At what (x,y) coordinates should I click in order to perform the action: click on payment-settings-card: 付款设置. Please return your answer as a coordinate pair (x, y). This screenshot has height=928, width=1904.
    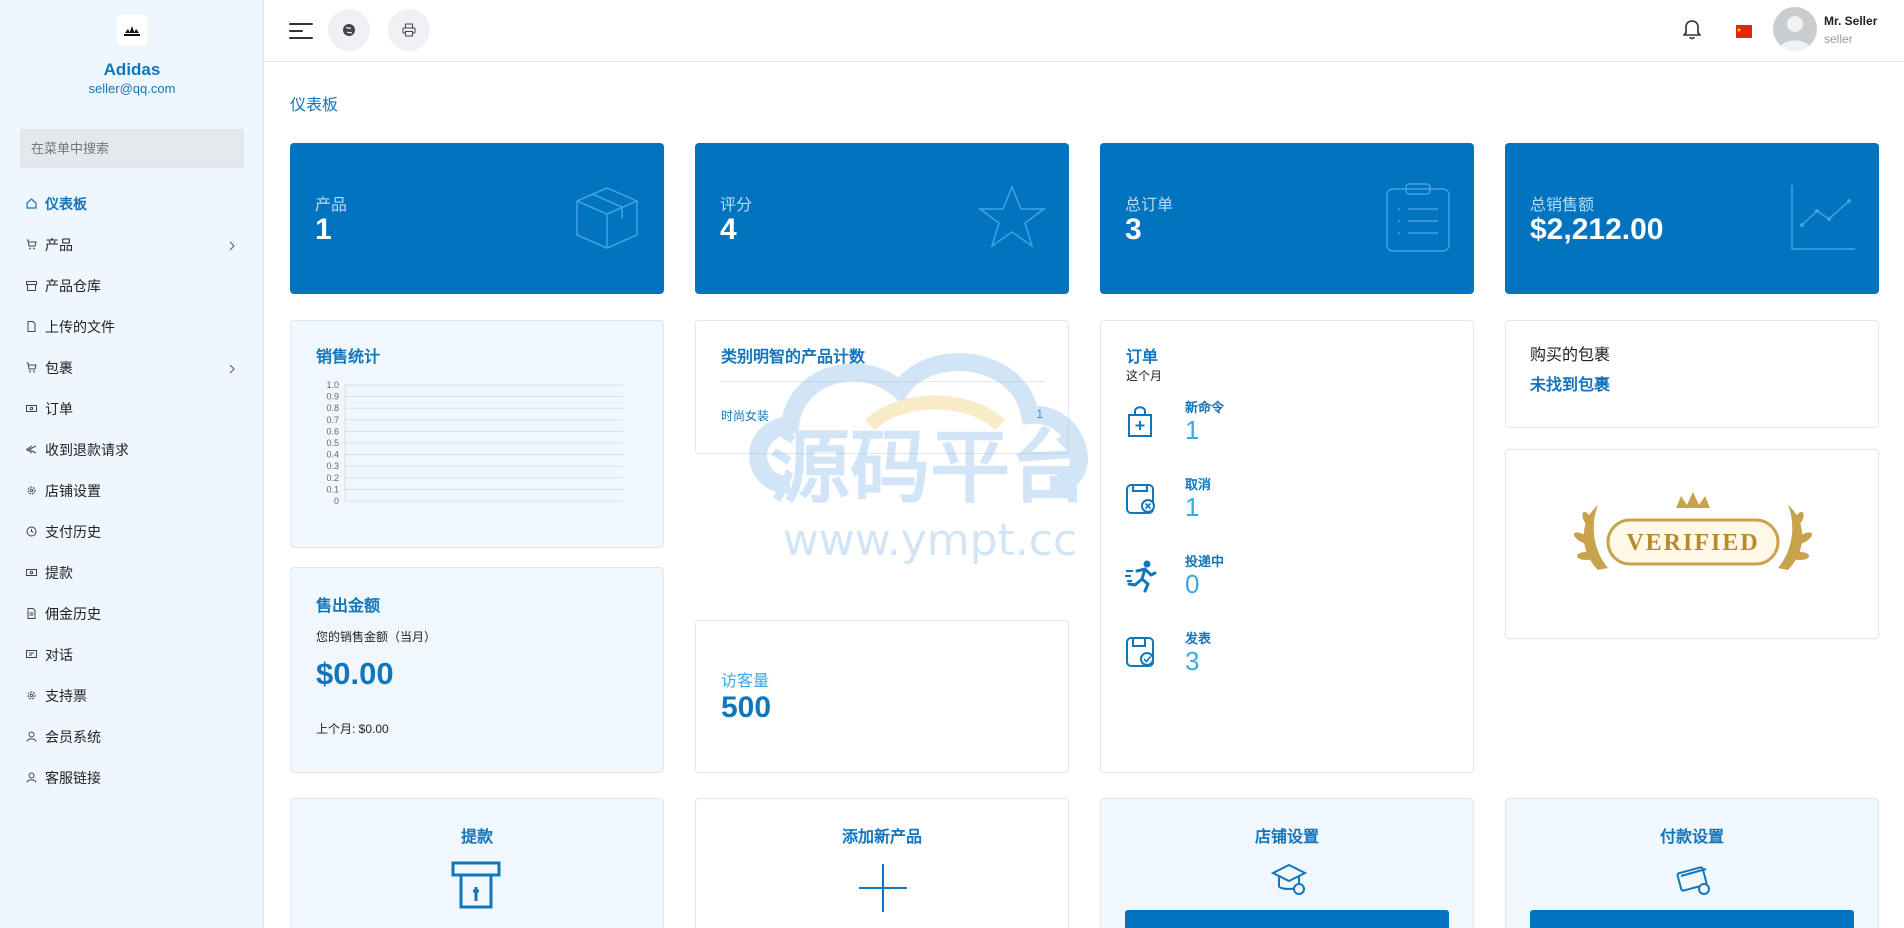
    Looking at the image, I should click on (1692, 863).